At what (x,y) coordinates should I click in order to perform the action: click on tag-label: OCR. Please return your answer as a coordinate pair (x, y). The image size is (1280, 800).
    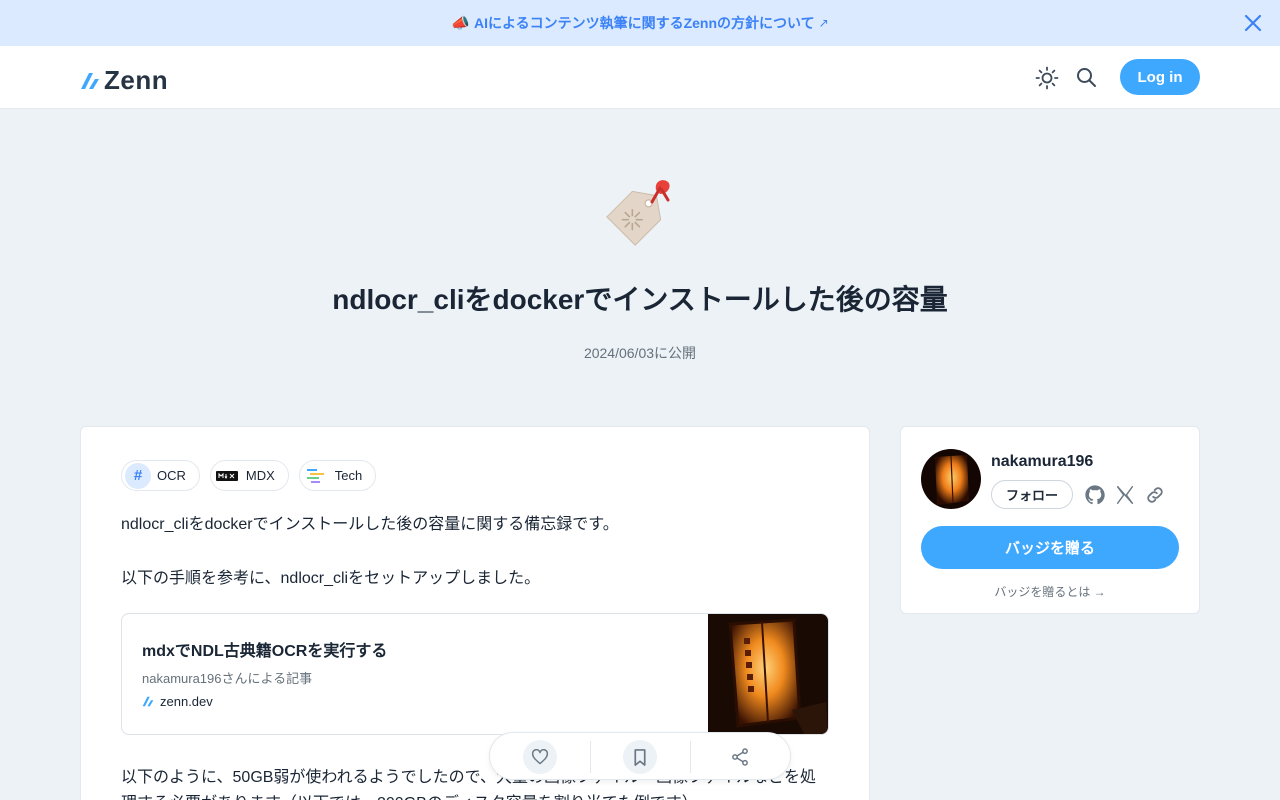
    Looking at the image, I should click on (171, 475).